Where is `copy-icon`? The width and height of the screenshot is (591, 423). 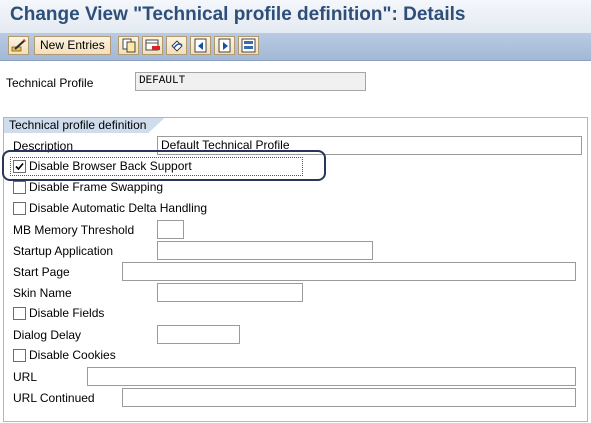 copy-icon is located at coordinates (129, 45).